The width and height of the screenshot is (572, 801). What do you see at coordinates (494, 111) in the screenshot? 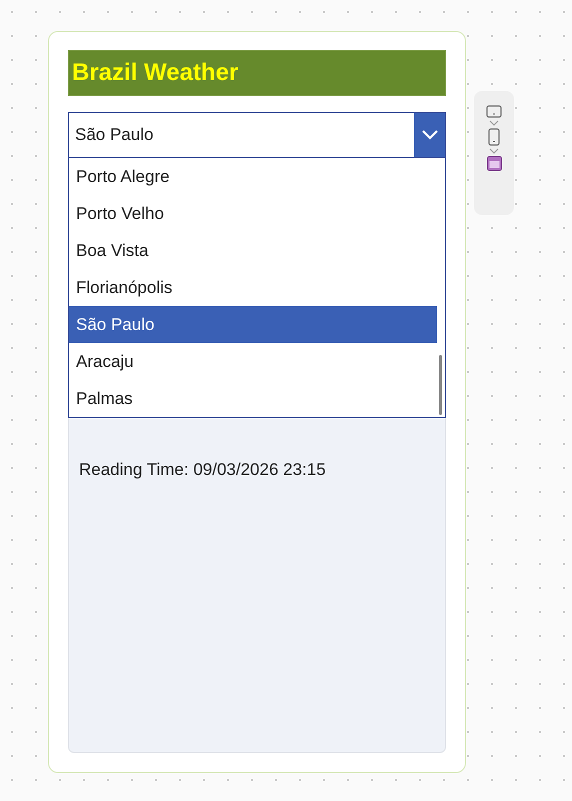
I see `tablet-icon` at bounding box center [494, 111].